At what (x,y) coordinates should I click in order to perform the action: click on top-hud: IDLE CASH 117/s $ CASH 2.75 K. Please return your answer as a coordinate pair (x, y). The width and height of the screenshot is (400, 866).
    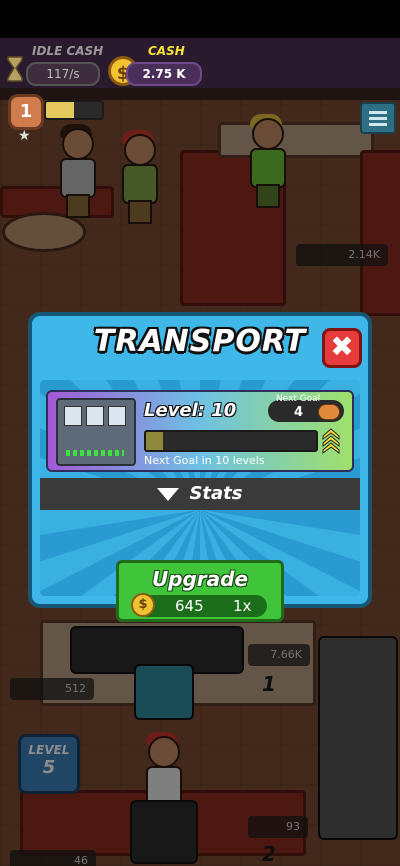
    Looking at the image, I should click on (200, 63).